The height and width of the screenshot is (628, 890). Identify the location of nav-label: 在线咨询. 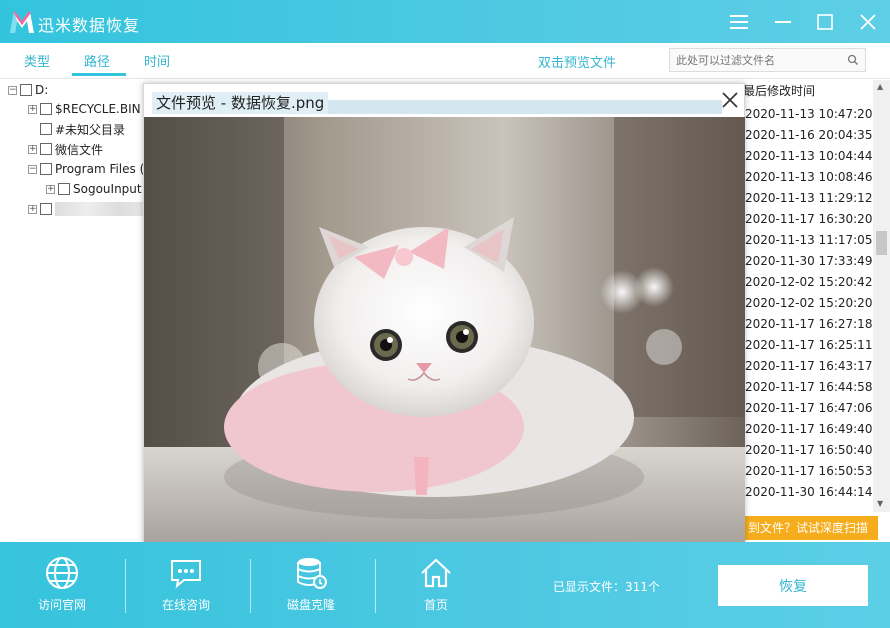
(185, 605).